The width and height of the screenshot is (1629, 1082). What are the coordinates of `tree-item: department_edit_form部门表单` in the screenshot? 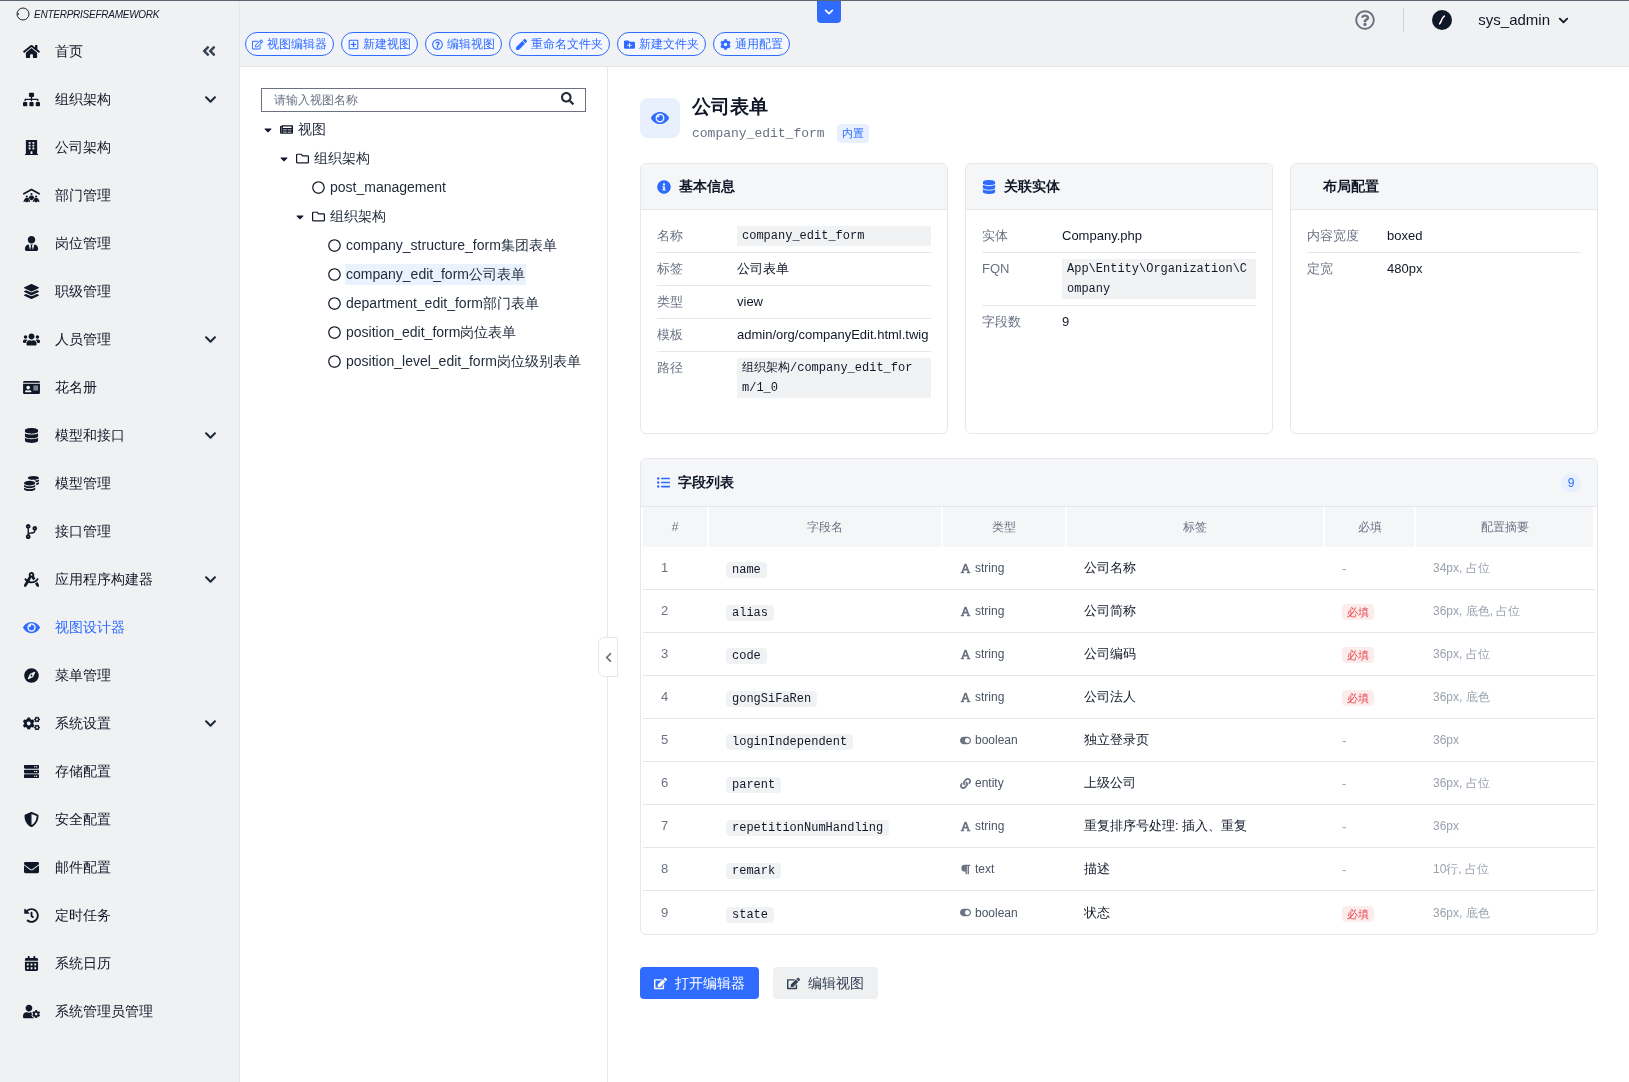 It's located at (442, 303).